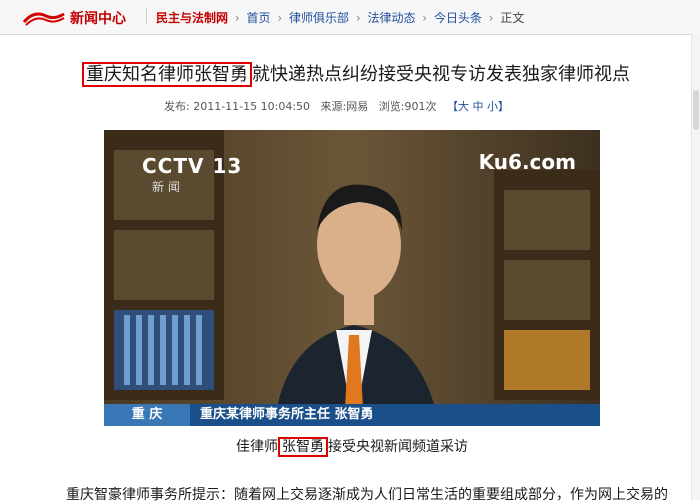 Image resolution: width=700 pixels, height=504 pixels. Describe the element at coordinates (391, 18) in the screenshot. I see `breadcrumb-legal-news-link: 法律动态` at that location.